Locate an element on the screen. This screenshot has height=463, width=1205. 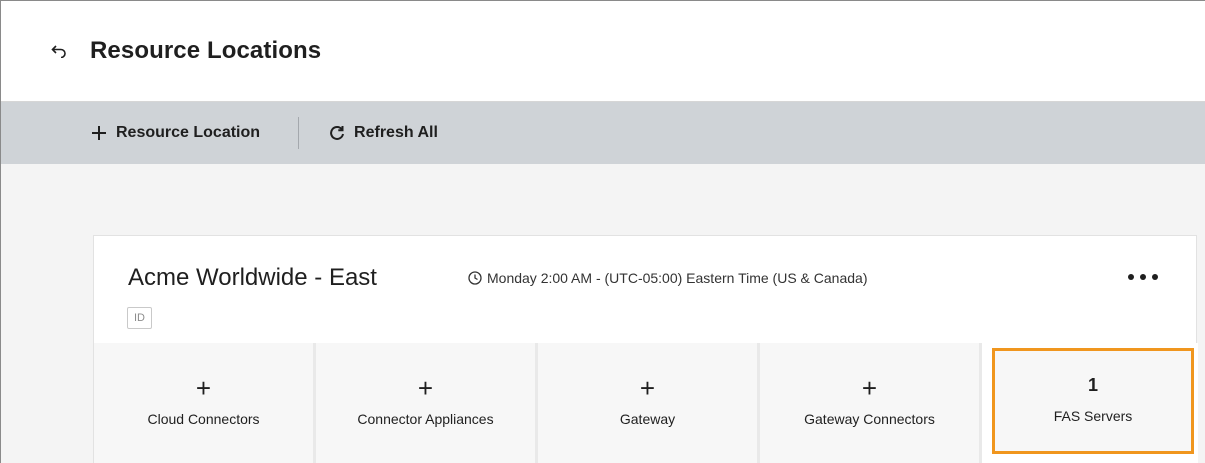
add-gateway-connector-icon: + is located at coordinates (869, 388).